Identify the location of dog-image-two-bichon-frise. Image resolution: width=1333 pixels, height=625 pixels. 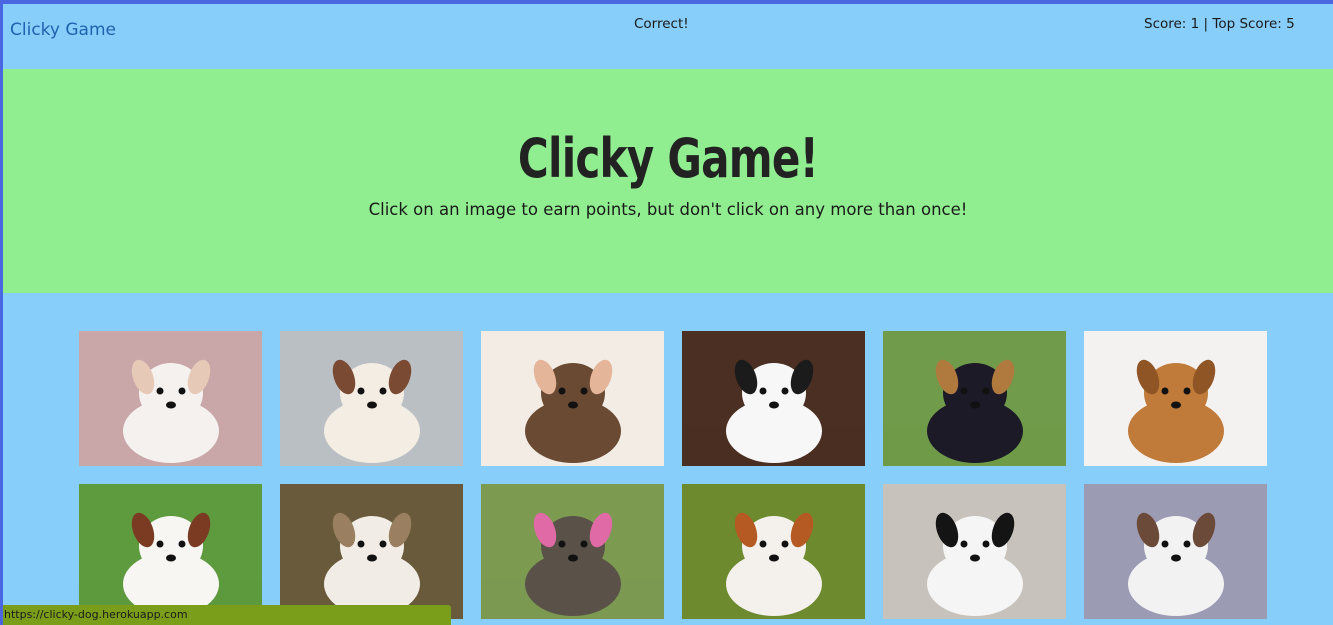
(773, 398).